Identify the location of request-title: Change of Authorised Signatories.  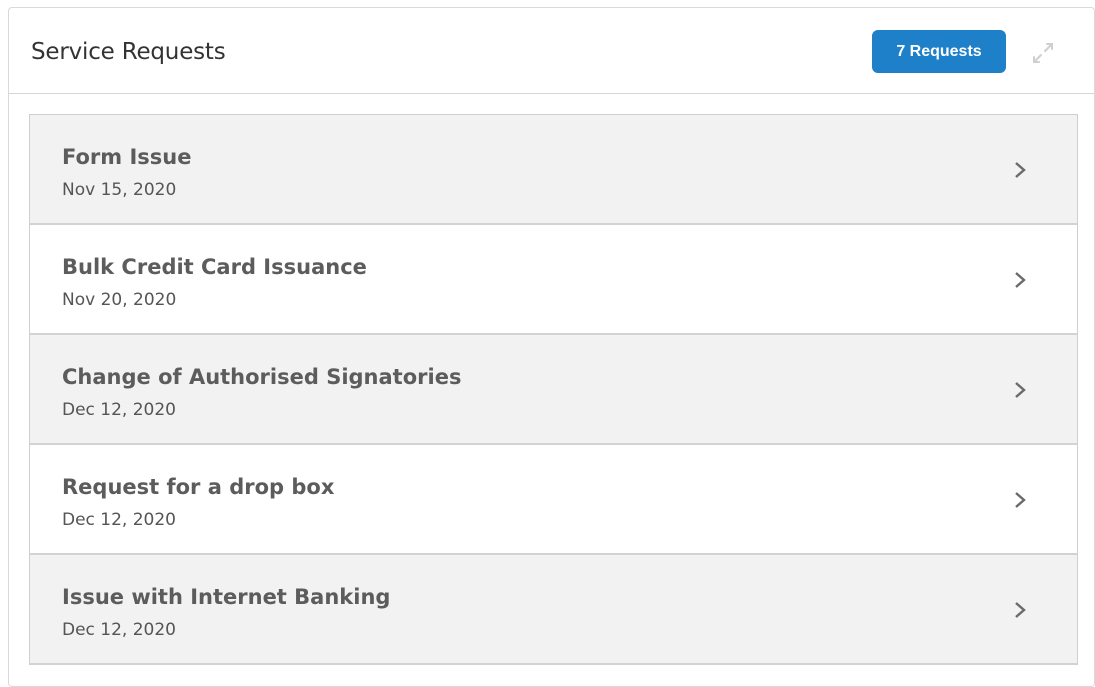
(262, 377).